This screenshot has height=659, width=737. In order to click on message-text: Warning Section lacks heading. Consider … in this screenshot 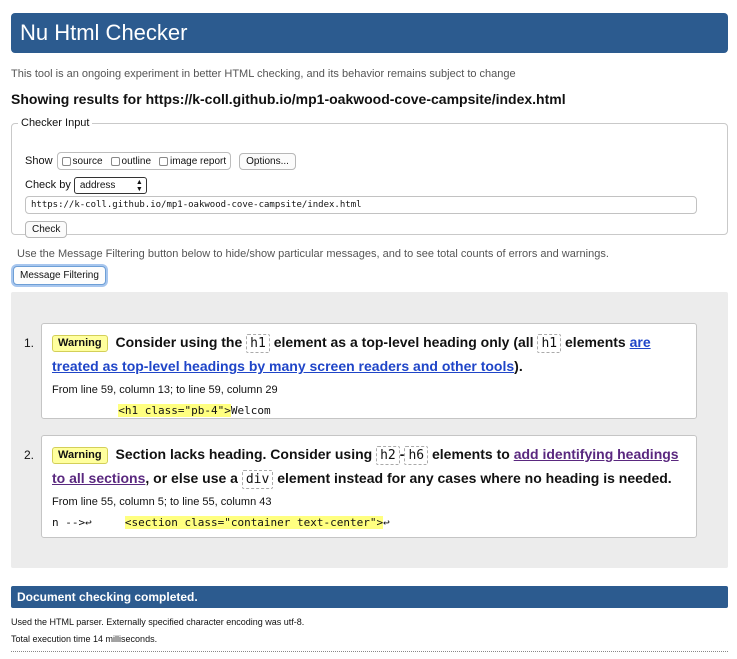, I will do `click(365, 467)`.